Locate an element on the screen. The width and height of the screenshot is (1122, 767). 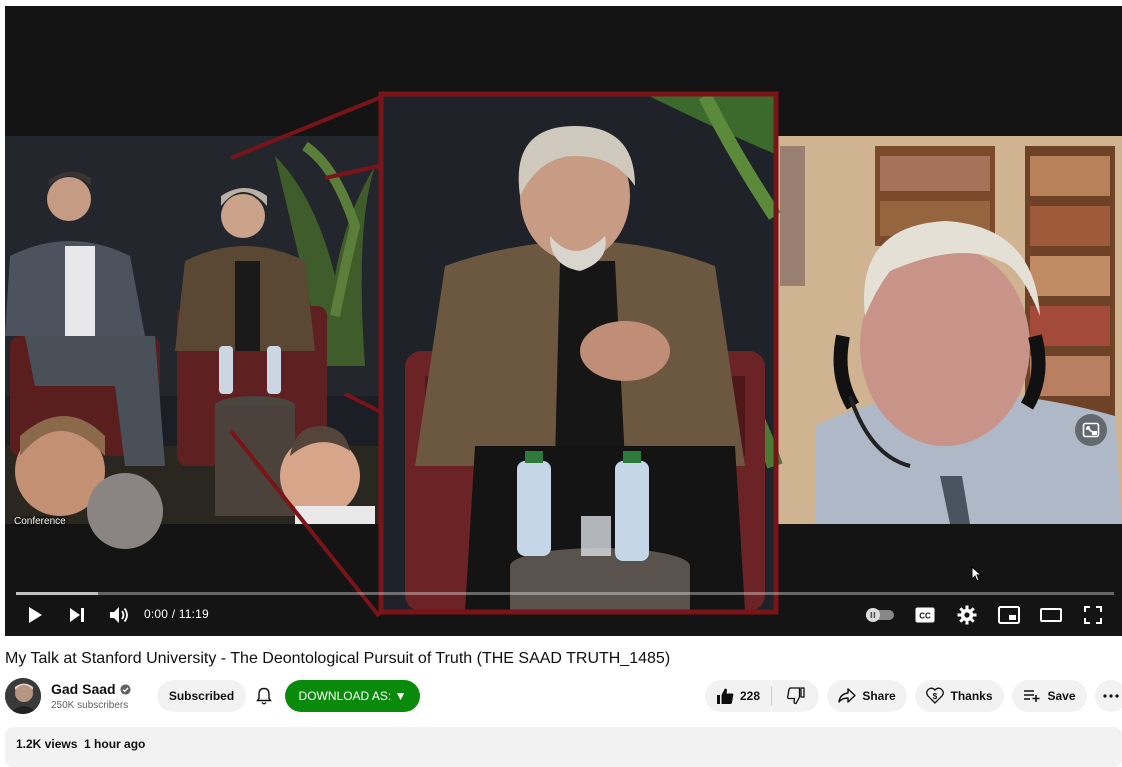
svg-text: CC is located at coordinates (925, 616).